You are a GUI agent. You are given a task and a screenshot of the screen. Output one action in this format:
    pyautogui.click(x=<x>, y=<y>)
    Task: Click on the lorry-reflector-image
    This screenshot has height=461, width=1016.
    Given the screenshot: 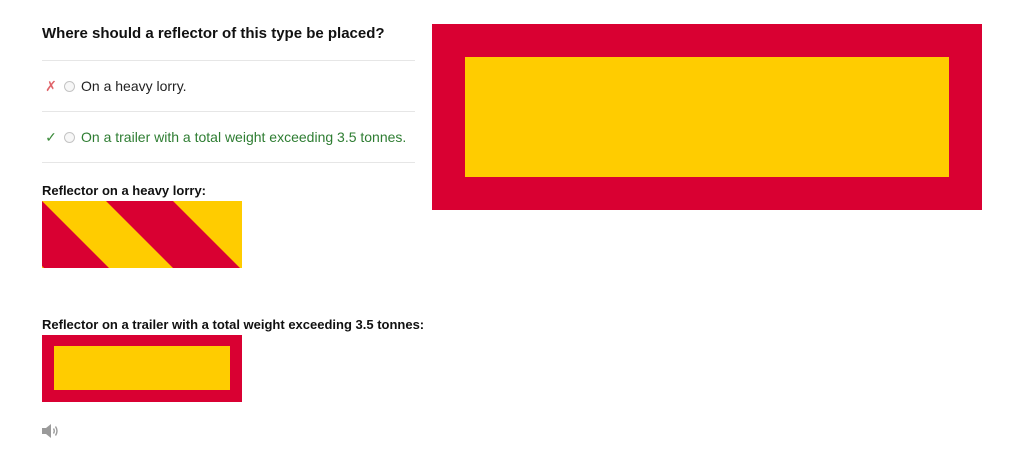 What is the action you would take?
    pyautogui.click(x=142, y=234)
    